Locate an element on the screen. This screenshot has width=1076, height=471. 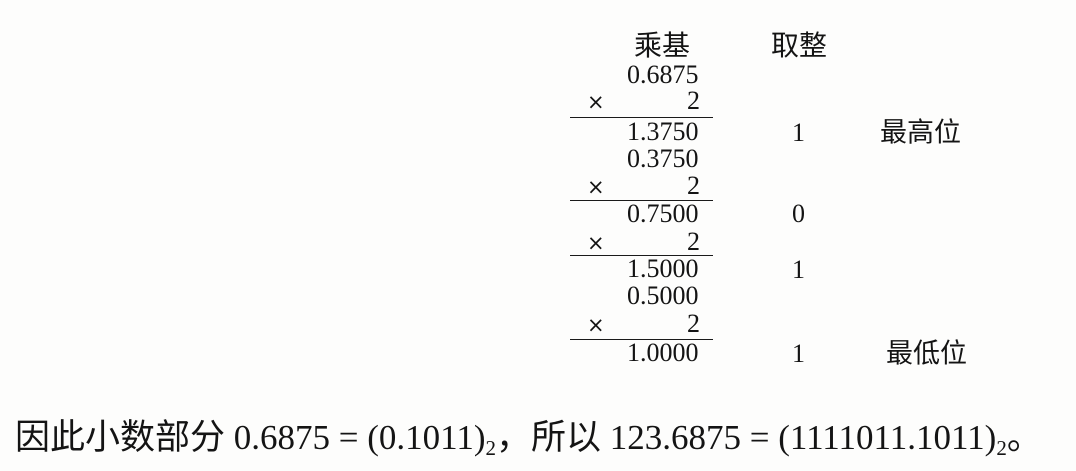
product: 1.0000 is located at coordinates (663, 353).